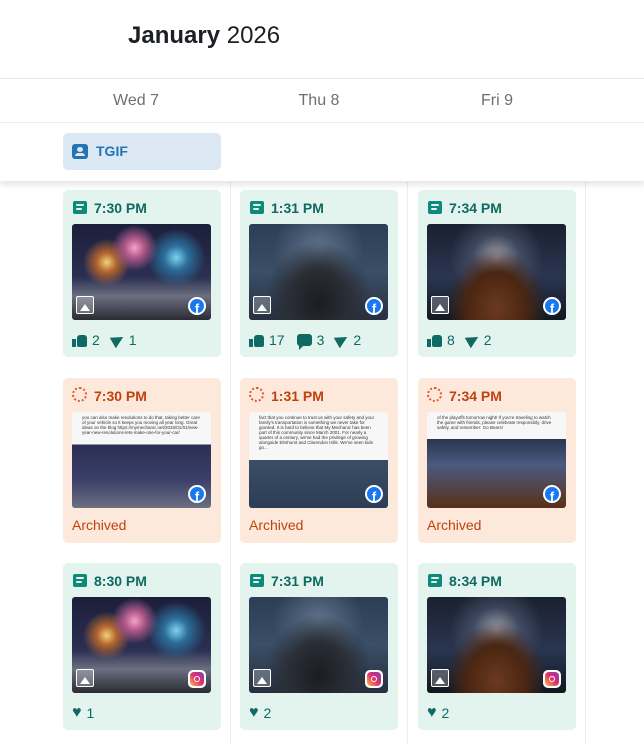 Image resolution: width=644 pixels, height=744 pixels. I want to click on month-year-title: January 2026, so click(204, 36).